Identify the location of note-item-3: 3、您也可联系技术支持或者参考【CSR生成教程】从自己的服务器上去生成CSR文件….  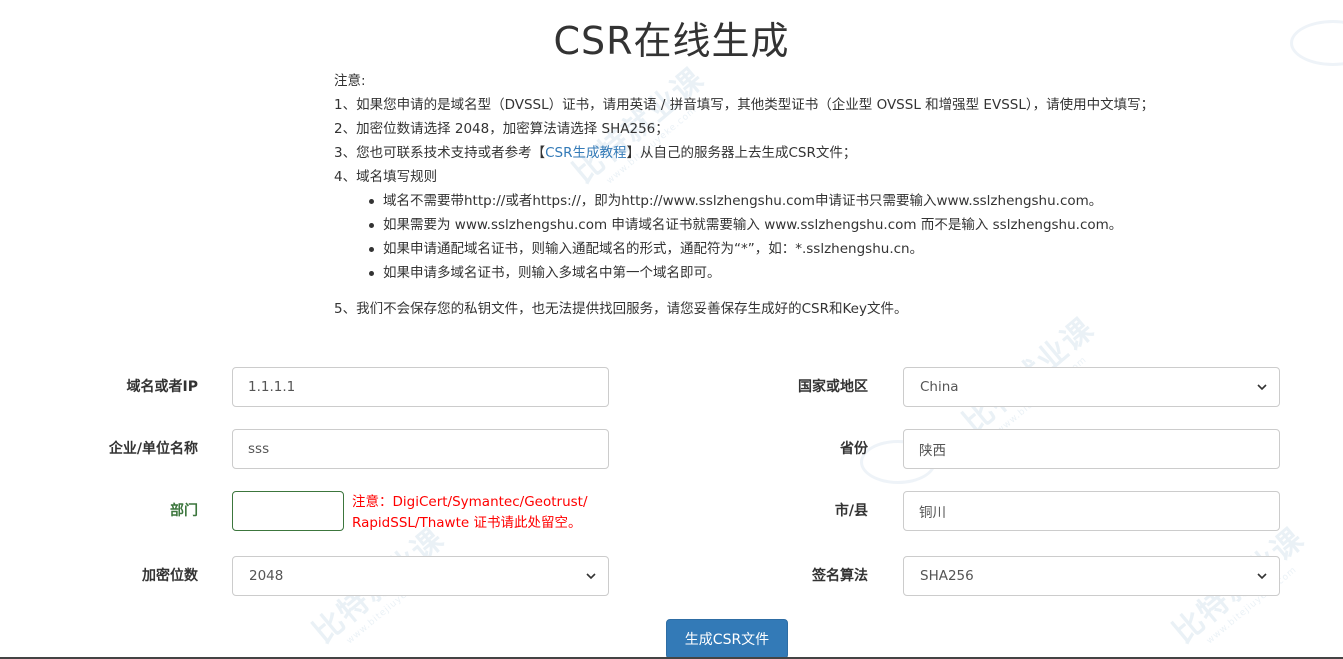
(829, 153).